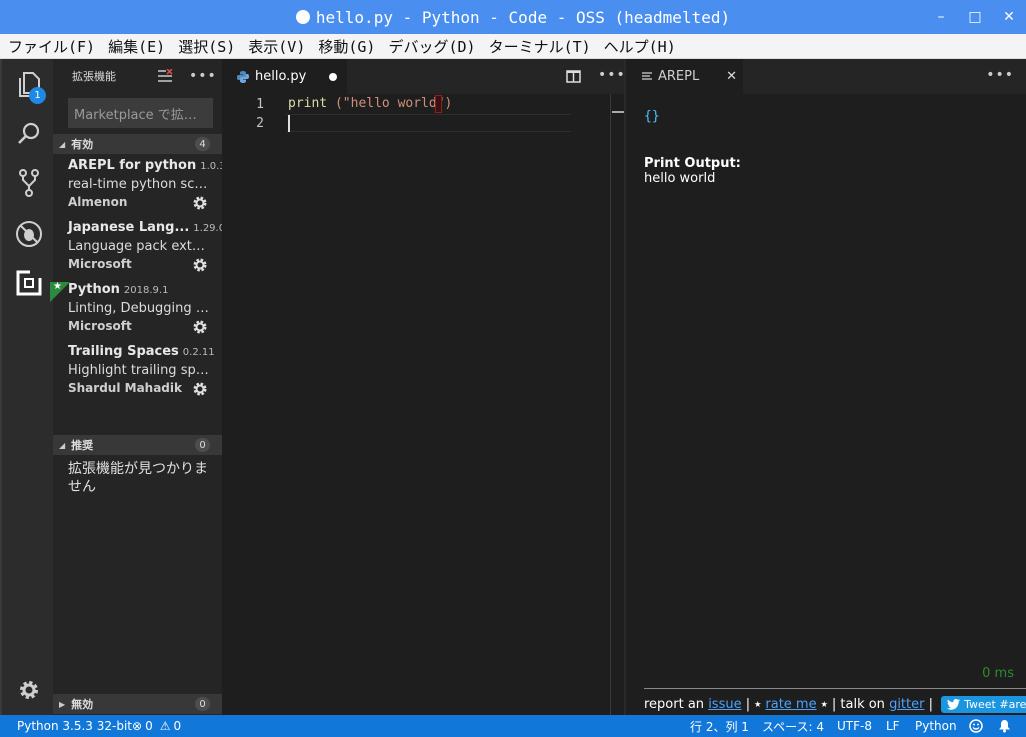 The width and height of the screenshot is (1026, 737). What do you see at coordinates (753, 704) in the screenshot?
I see `footer-text: | ⭑` at bounding box center [753, 704].